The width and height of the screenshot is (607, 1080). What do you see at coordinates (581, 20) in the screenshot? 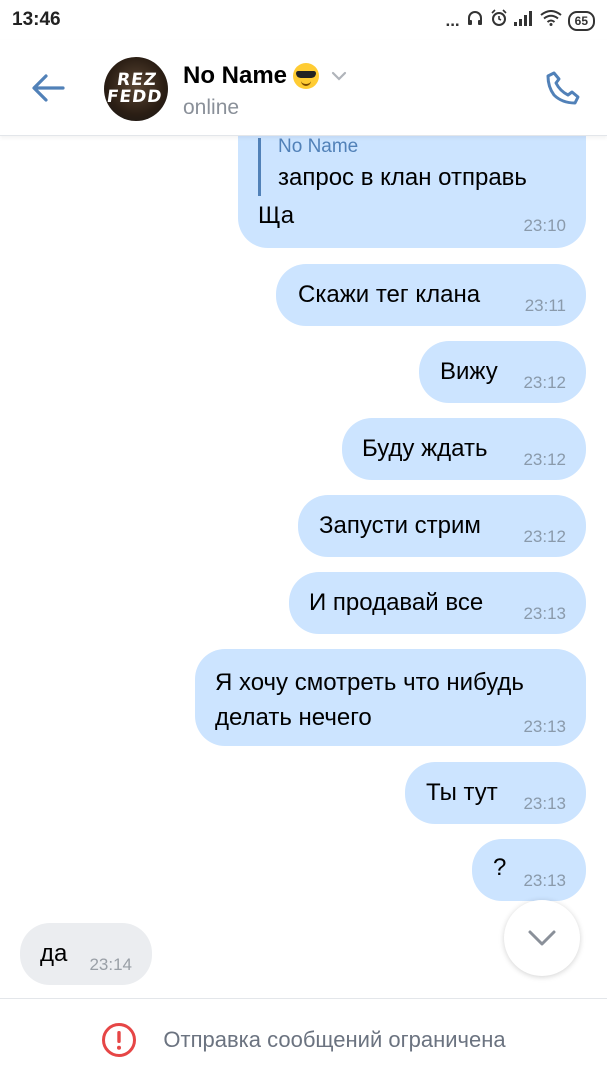
I see `battery-indicator: 65` at bounding box center [581, 20].